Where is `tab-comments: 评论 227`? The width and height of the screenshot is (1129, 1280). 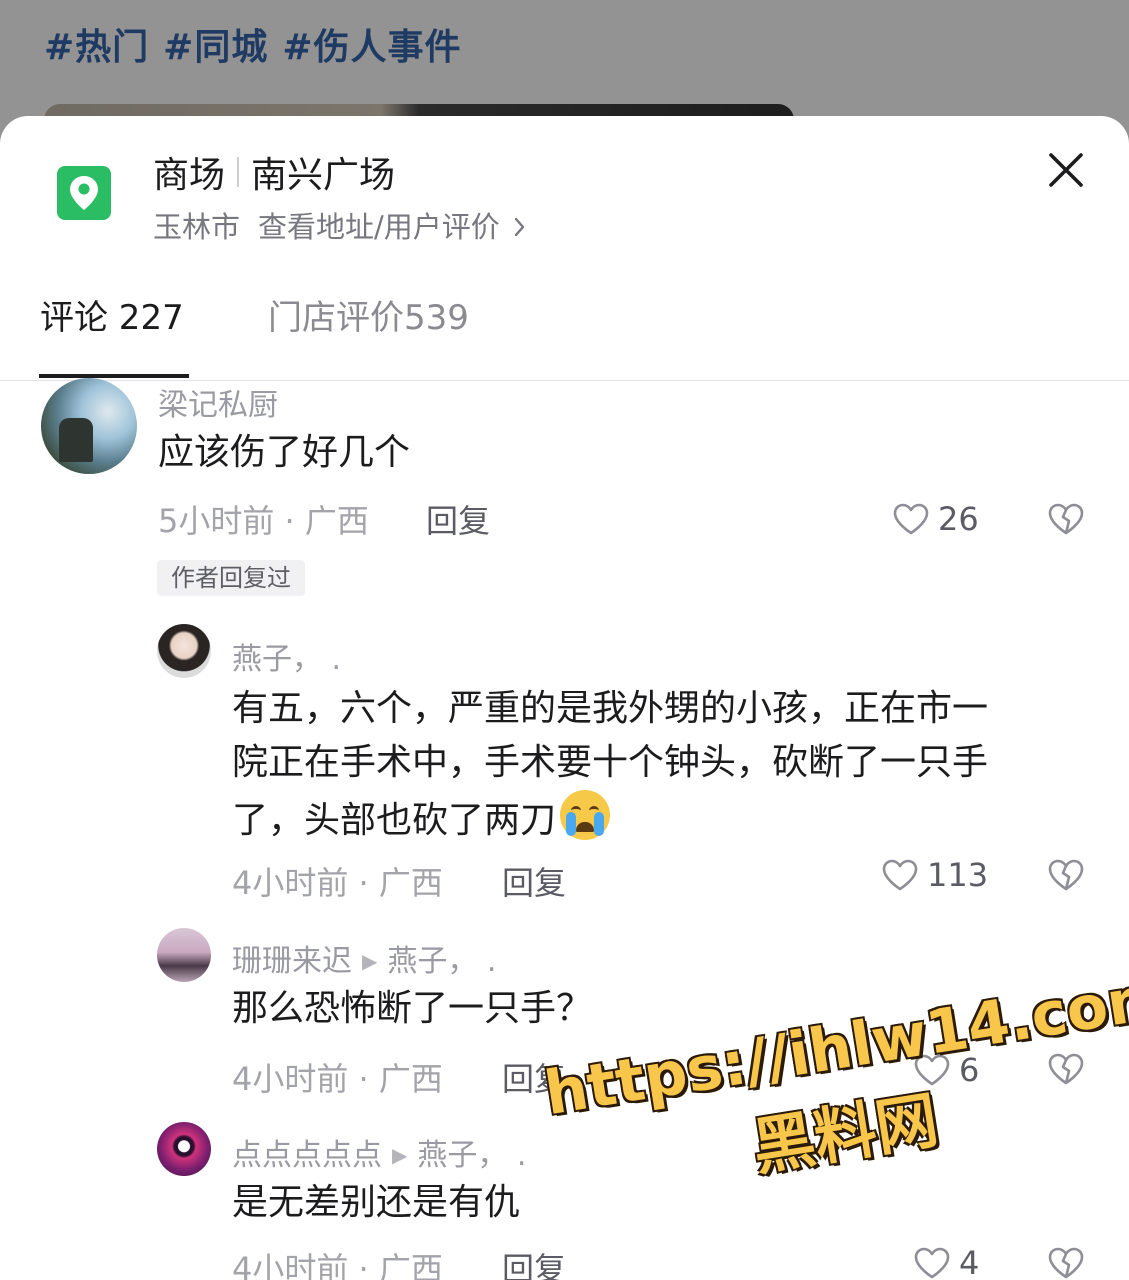 tab-comments: 评论 227 is located at coordinates (112, 314).